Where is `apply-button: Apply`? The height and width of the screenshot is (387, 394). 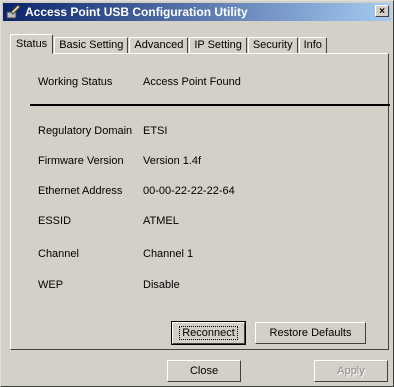
apply-button: Apply is located at coordinates (351, 371).